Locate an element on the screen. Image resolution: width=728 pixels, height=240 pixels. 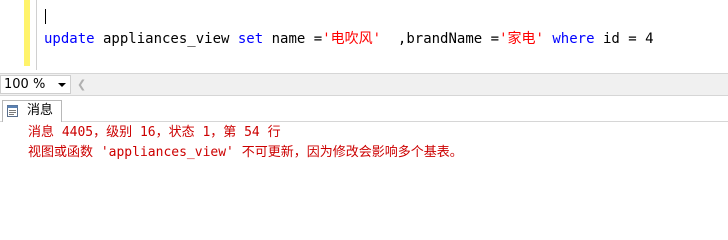
keyword-set: set is located at coordinates (250, 39).